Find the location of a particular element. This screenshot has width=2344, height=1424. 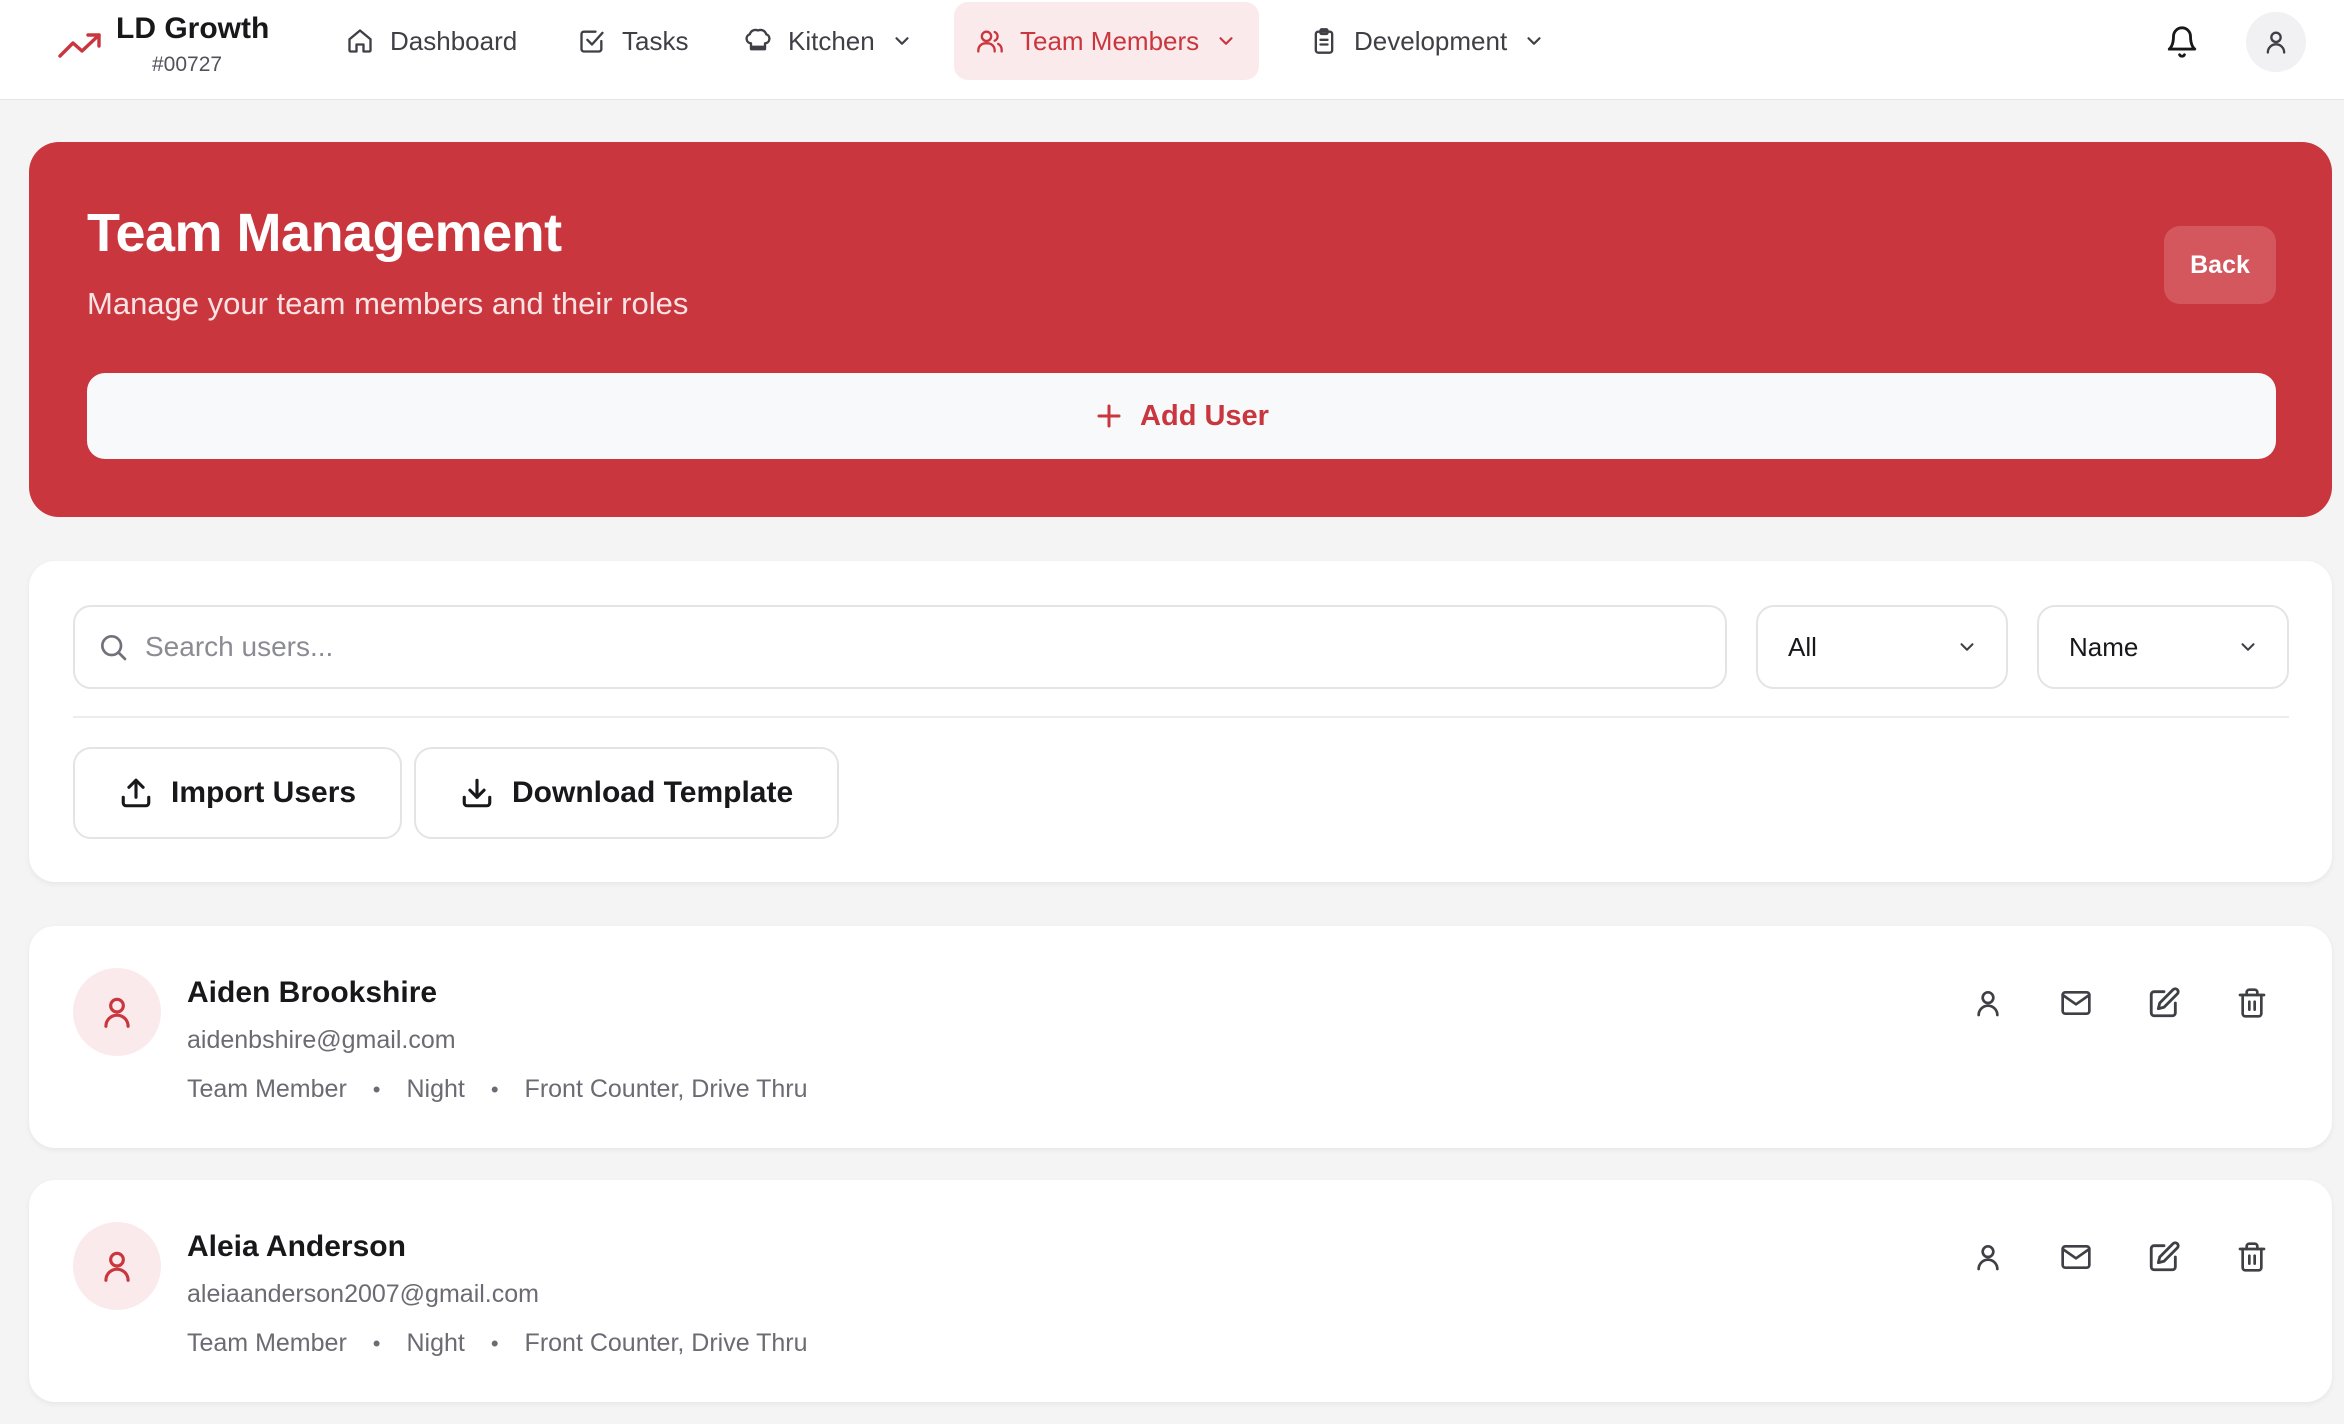

clipboard-icon is located at coordinates (1324, 41).